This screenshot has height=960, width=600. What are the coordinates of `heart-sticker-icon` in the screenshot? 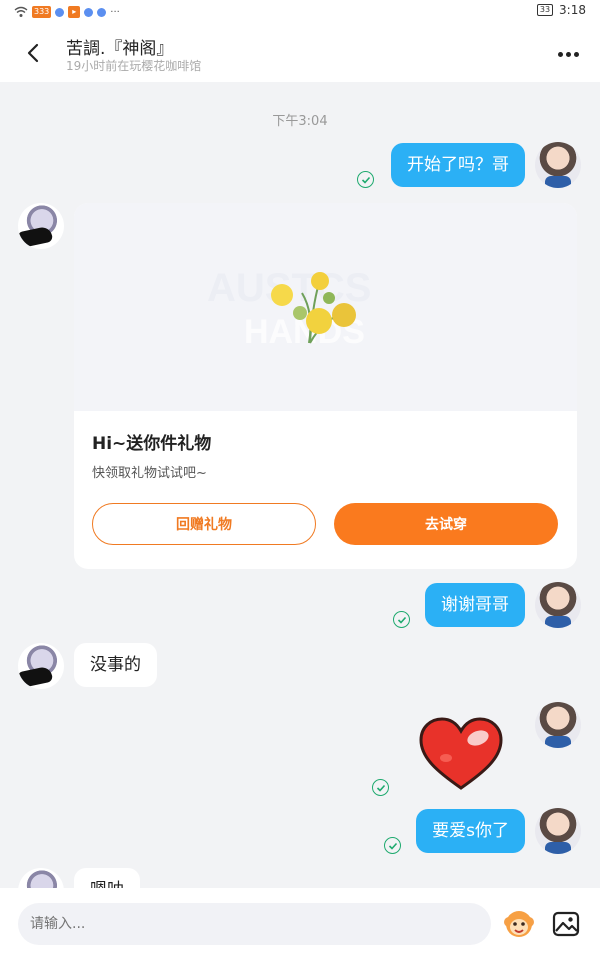 It's located at (461, 754).